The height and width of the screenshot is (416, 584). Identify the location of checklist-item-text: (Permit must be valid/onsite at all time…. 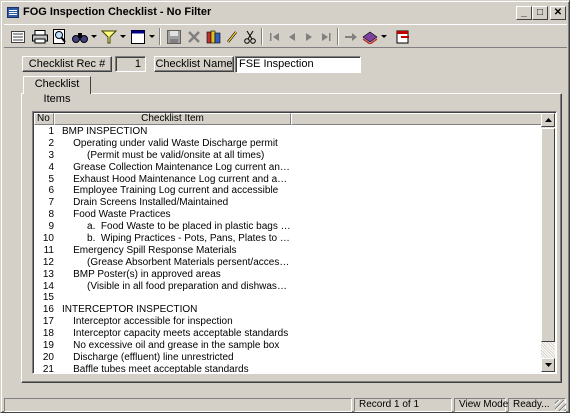
(163, 155).